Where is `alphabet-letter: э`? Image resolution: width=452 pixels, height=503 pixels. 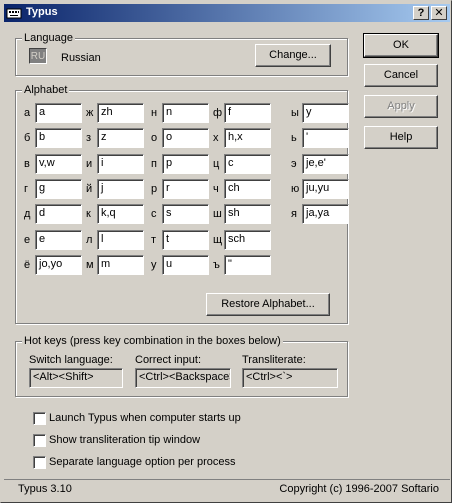
alphabet-letter: э is located at coordinates (294, 163).